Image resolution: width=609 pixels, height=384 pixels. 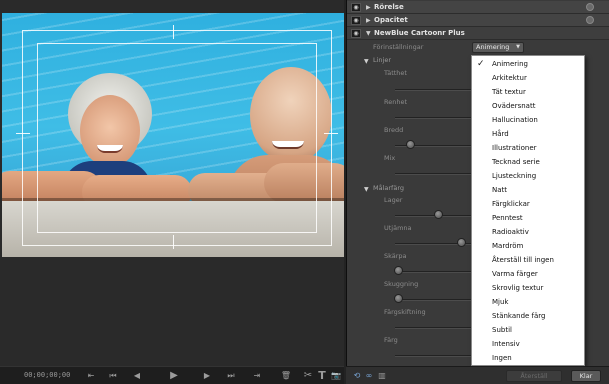 What do you see at coordinates (390, 158) in the screenshot?
I see `param-label: Mix` at bounding box center [390, 158].